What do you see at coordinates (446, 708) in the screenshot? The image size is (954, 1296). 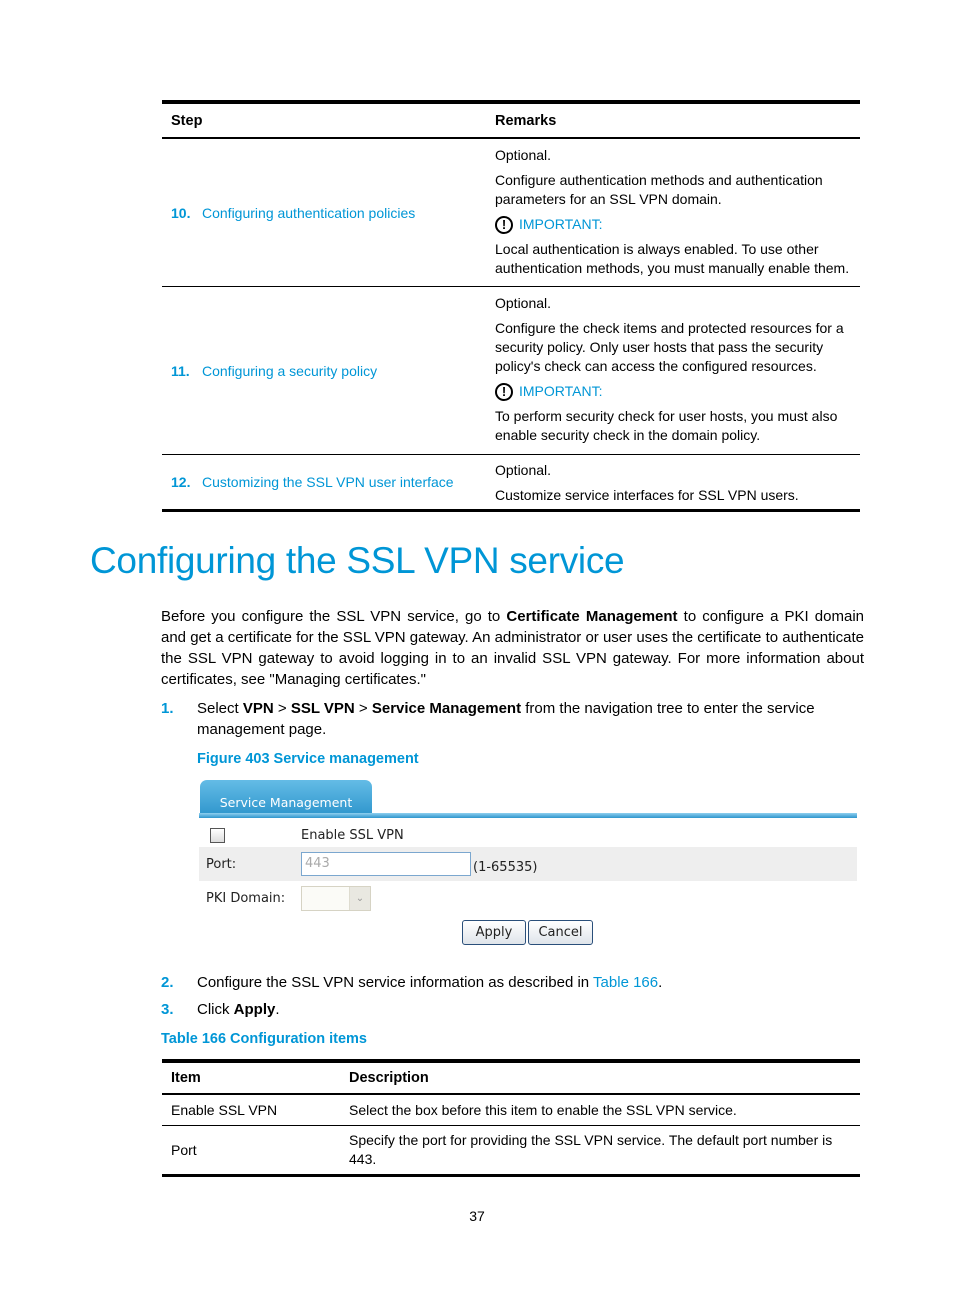 I see `menu-service-management: Service Management` at bounding box center [446, 708].